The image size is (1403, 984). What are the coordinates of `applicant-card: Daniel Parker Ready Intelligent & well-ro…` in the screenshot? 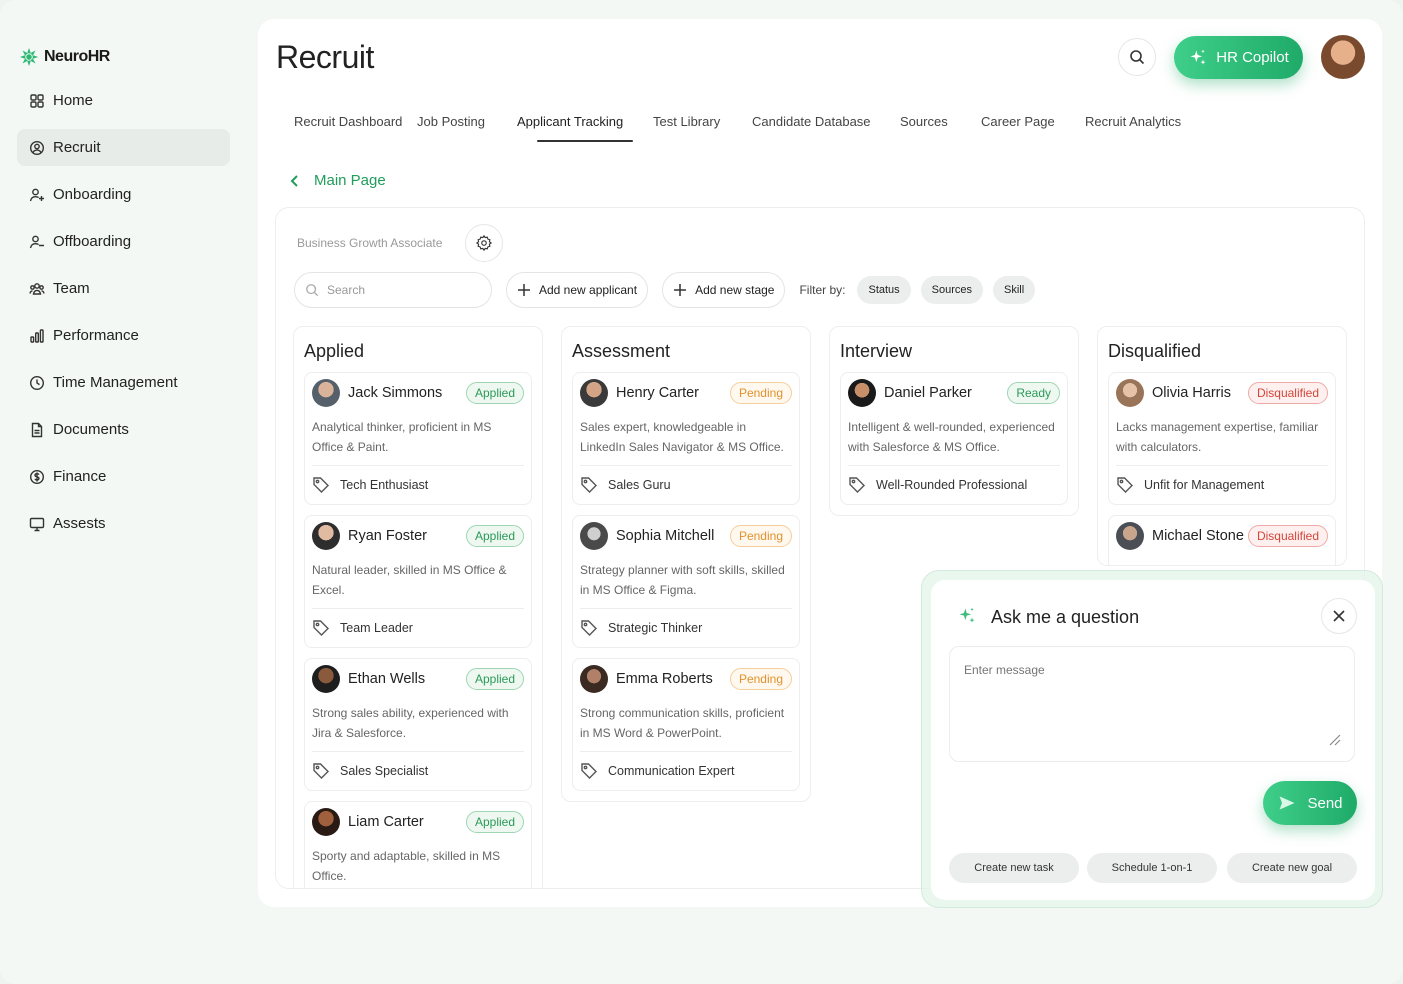 It's located at (954, 438).